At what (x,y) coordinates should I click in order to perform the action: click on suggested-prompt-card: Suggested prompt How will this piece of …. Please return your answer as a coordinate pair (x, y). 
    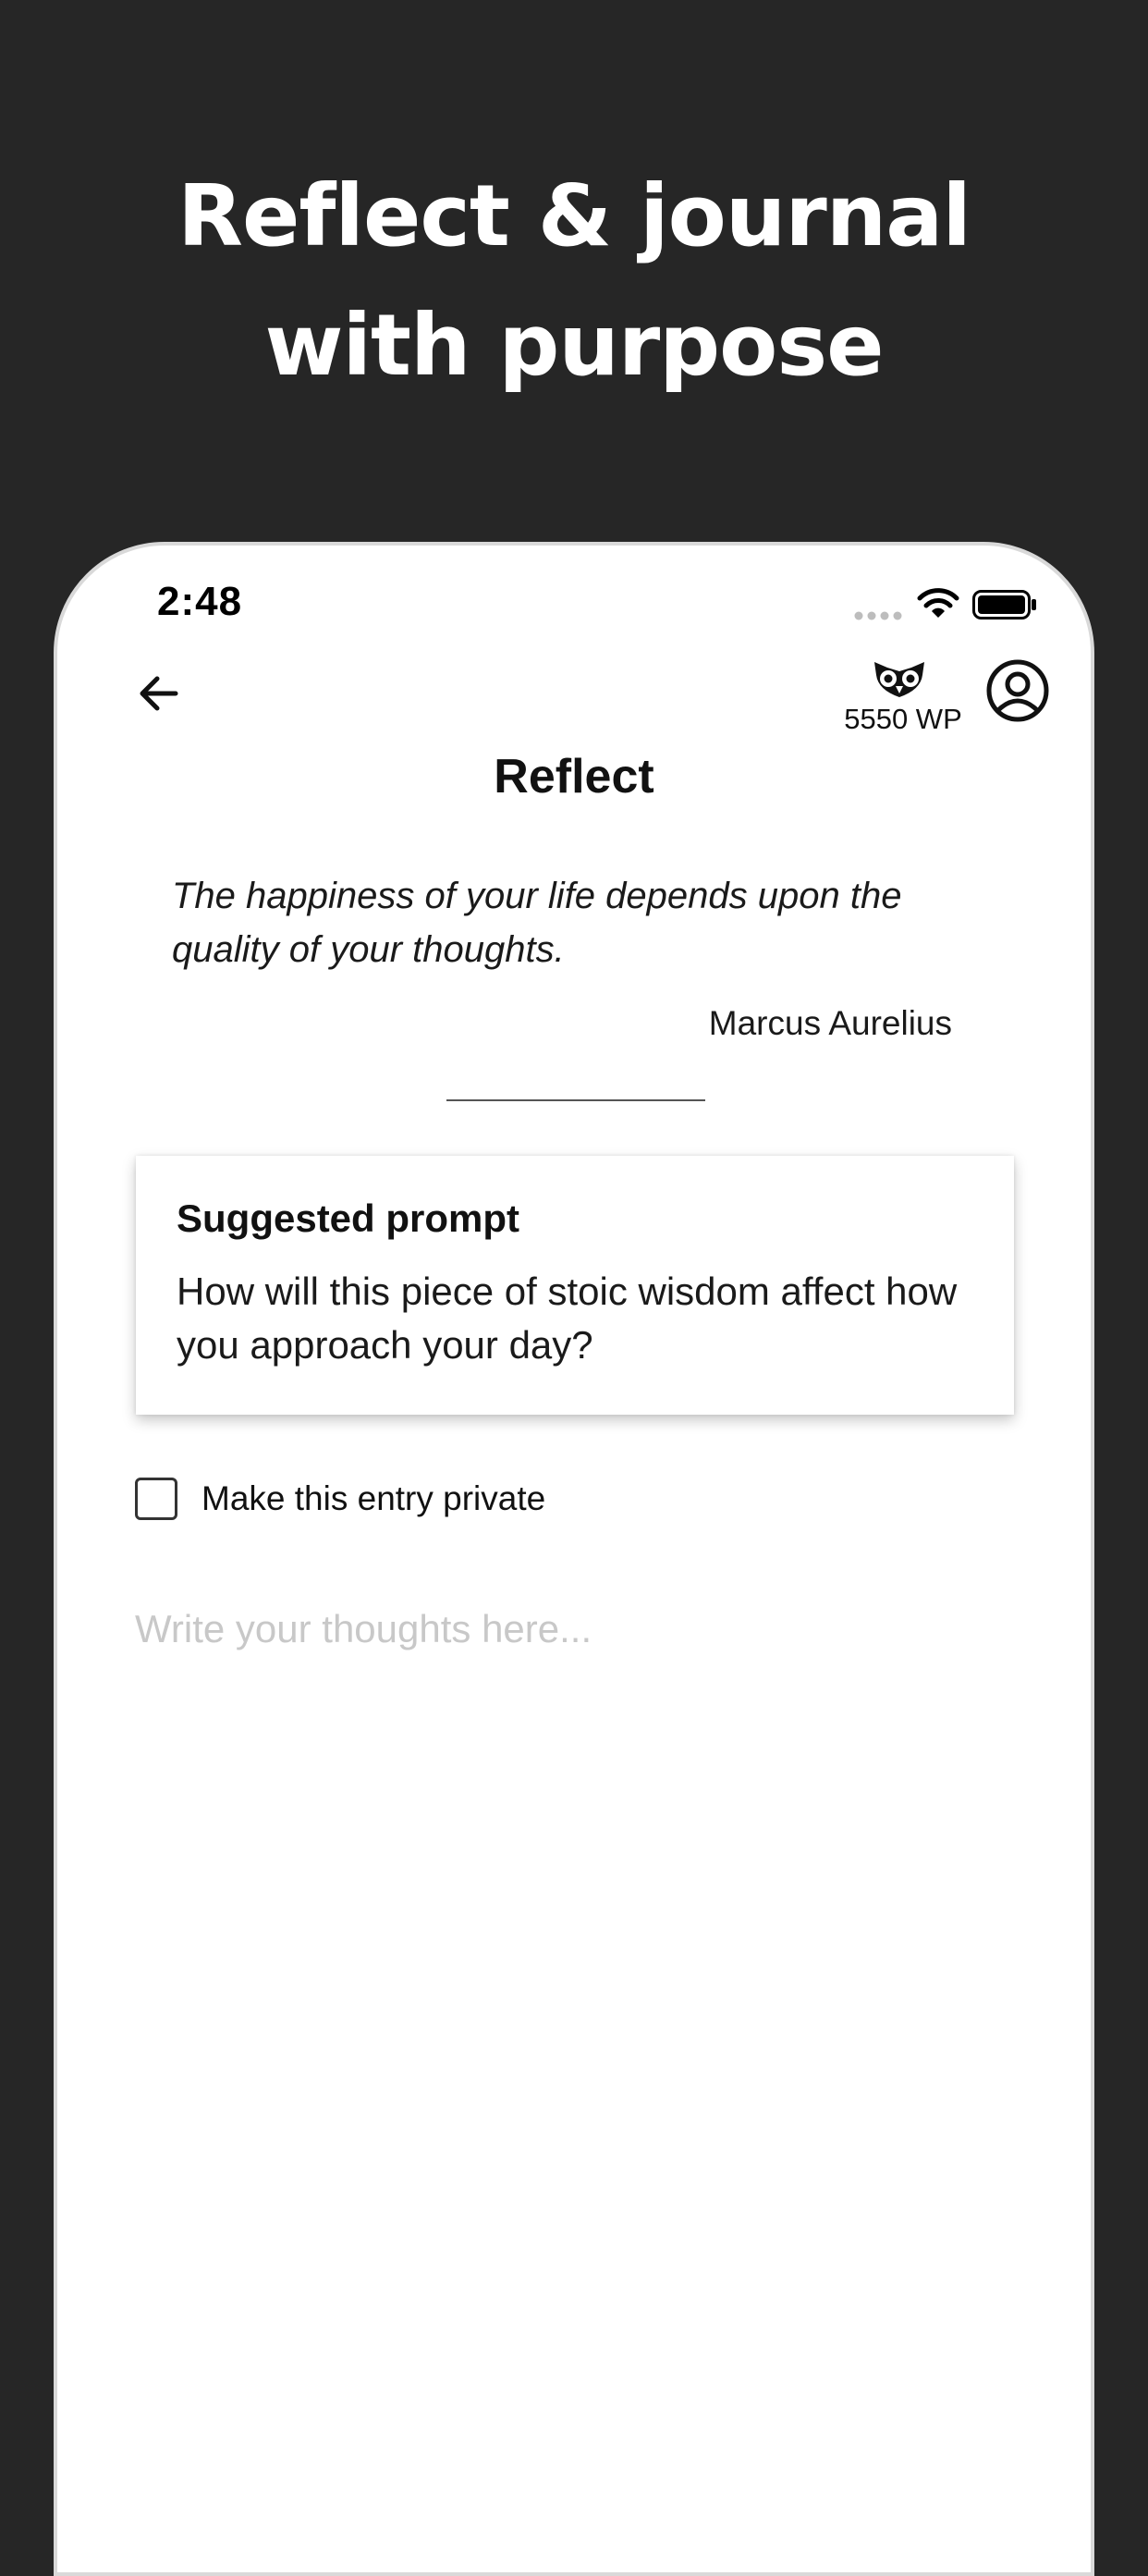
    Looking at the image, I should click on (575, 1285).